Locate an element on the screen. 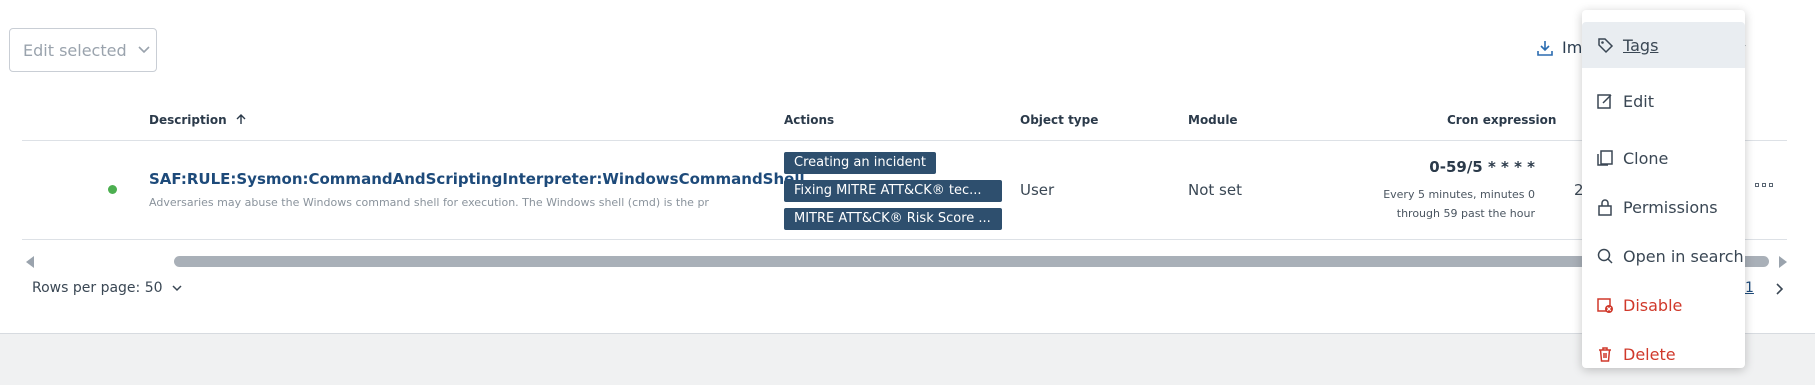 This screenshot has width=1815, height=385. tag-icon is located at coordinates (1605, 45).